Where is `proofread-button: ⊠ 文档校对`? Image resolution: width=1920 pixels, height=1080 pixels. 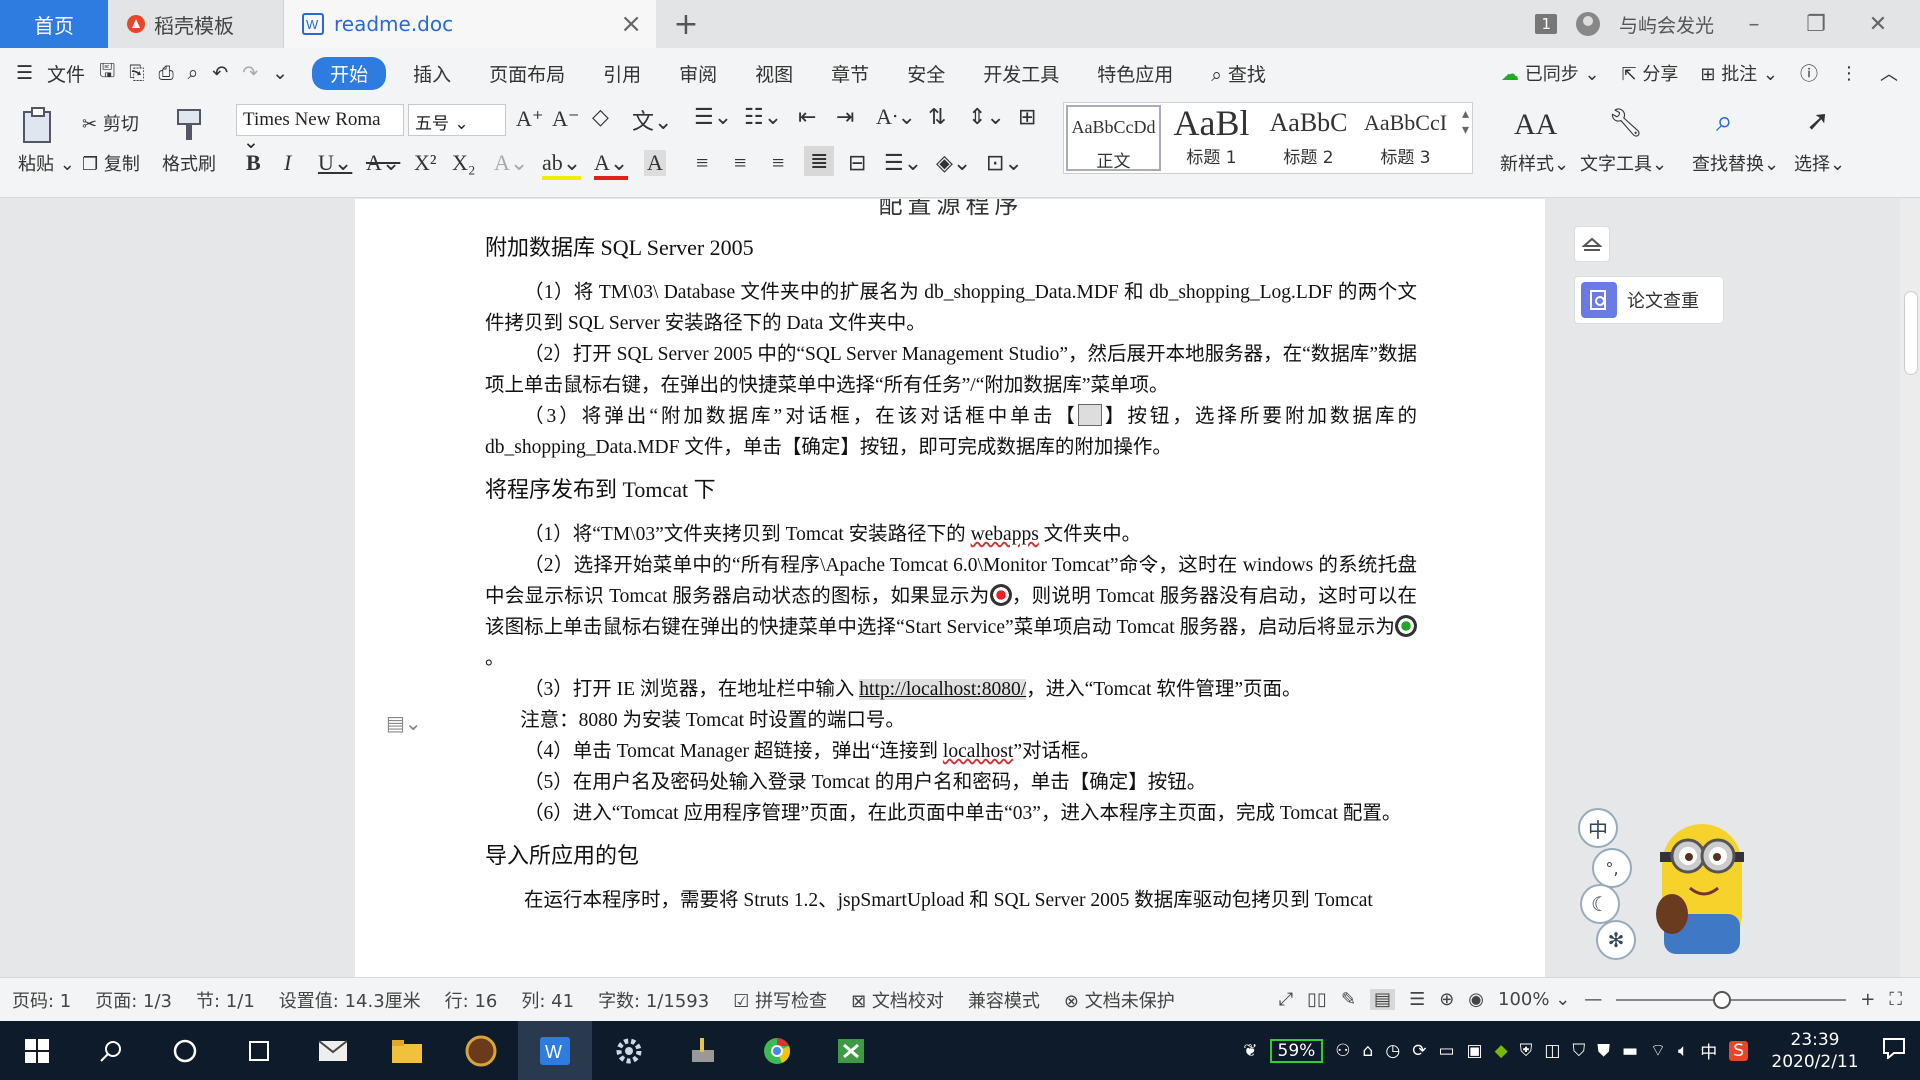 proofread-button: ⊠ 文档校对 is located at coordinates (897, 1000).